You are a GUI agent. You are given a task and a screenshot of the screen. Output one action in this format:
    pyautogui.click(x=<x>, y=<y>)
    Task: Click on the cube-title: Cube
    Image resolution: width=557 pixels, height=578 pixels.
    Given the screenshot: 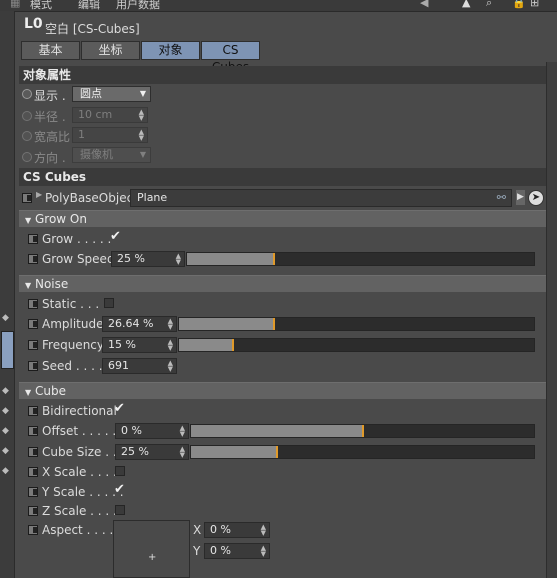 What is the action you would take?
    pyautogui.click(x=50, y=391)
    